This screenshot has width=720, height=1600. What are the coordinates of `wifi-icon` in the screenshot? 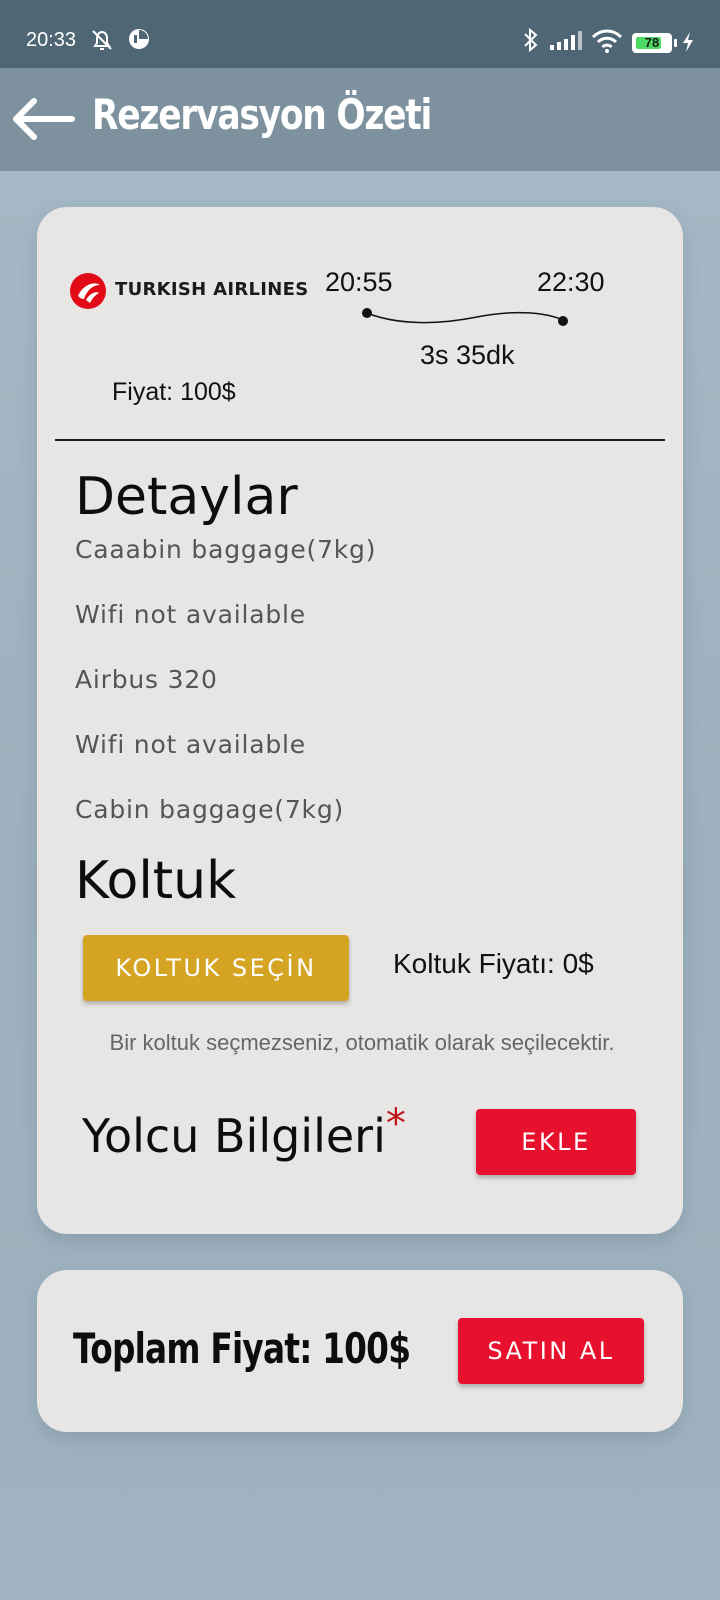 It's located at (607, 41).